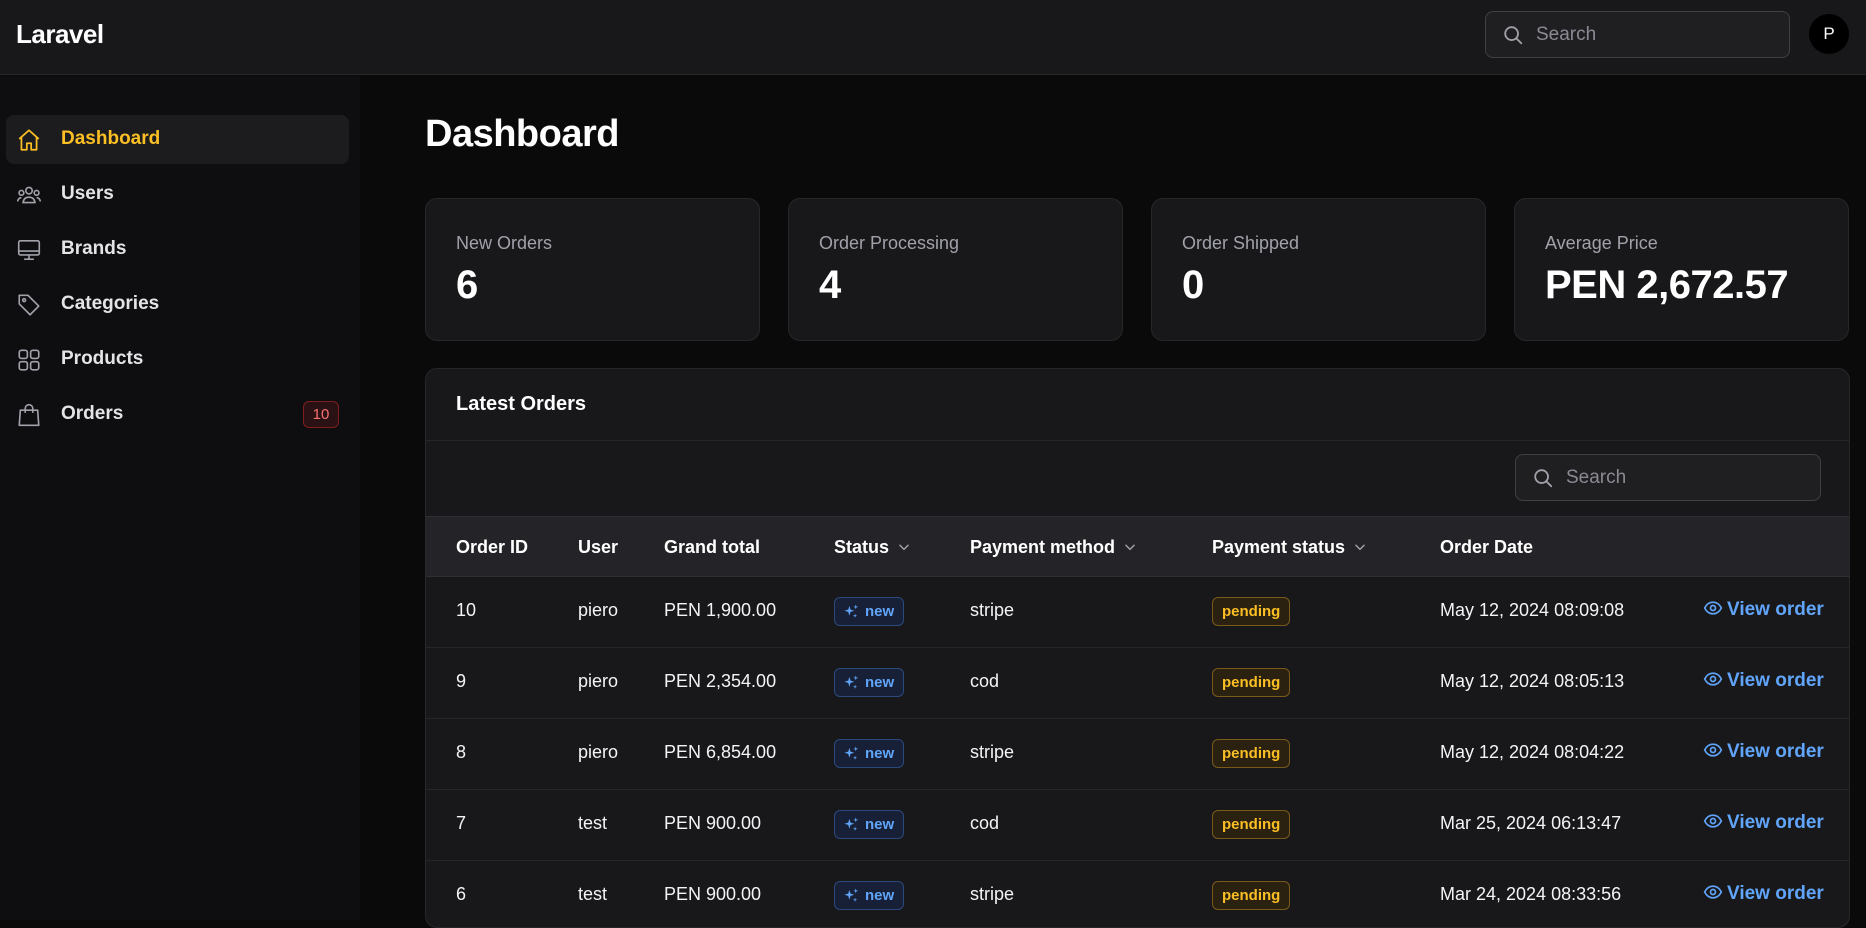 This screenshot has height=928, width=1866. I want to click on stat-value: 4, so click(830, 285).